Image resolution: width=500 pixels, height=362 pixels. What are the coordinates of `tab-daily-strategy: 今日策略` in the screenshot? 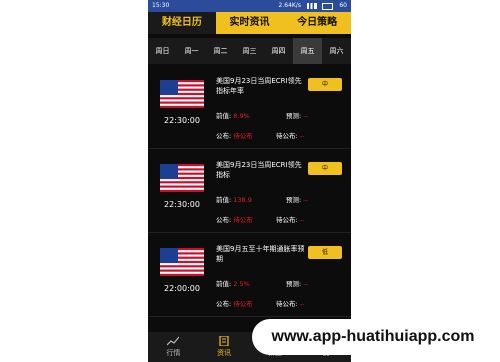 It's located at (317, 23).